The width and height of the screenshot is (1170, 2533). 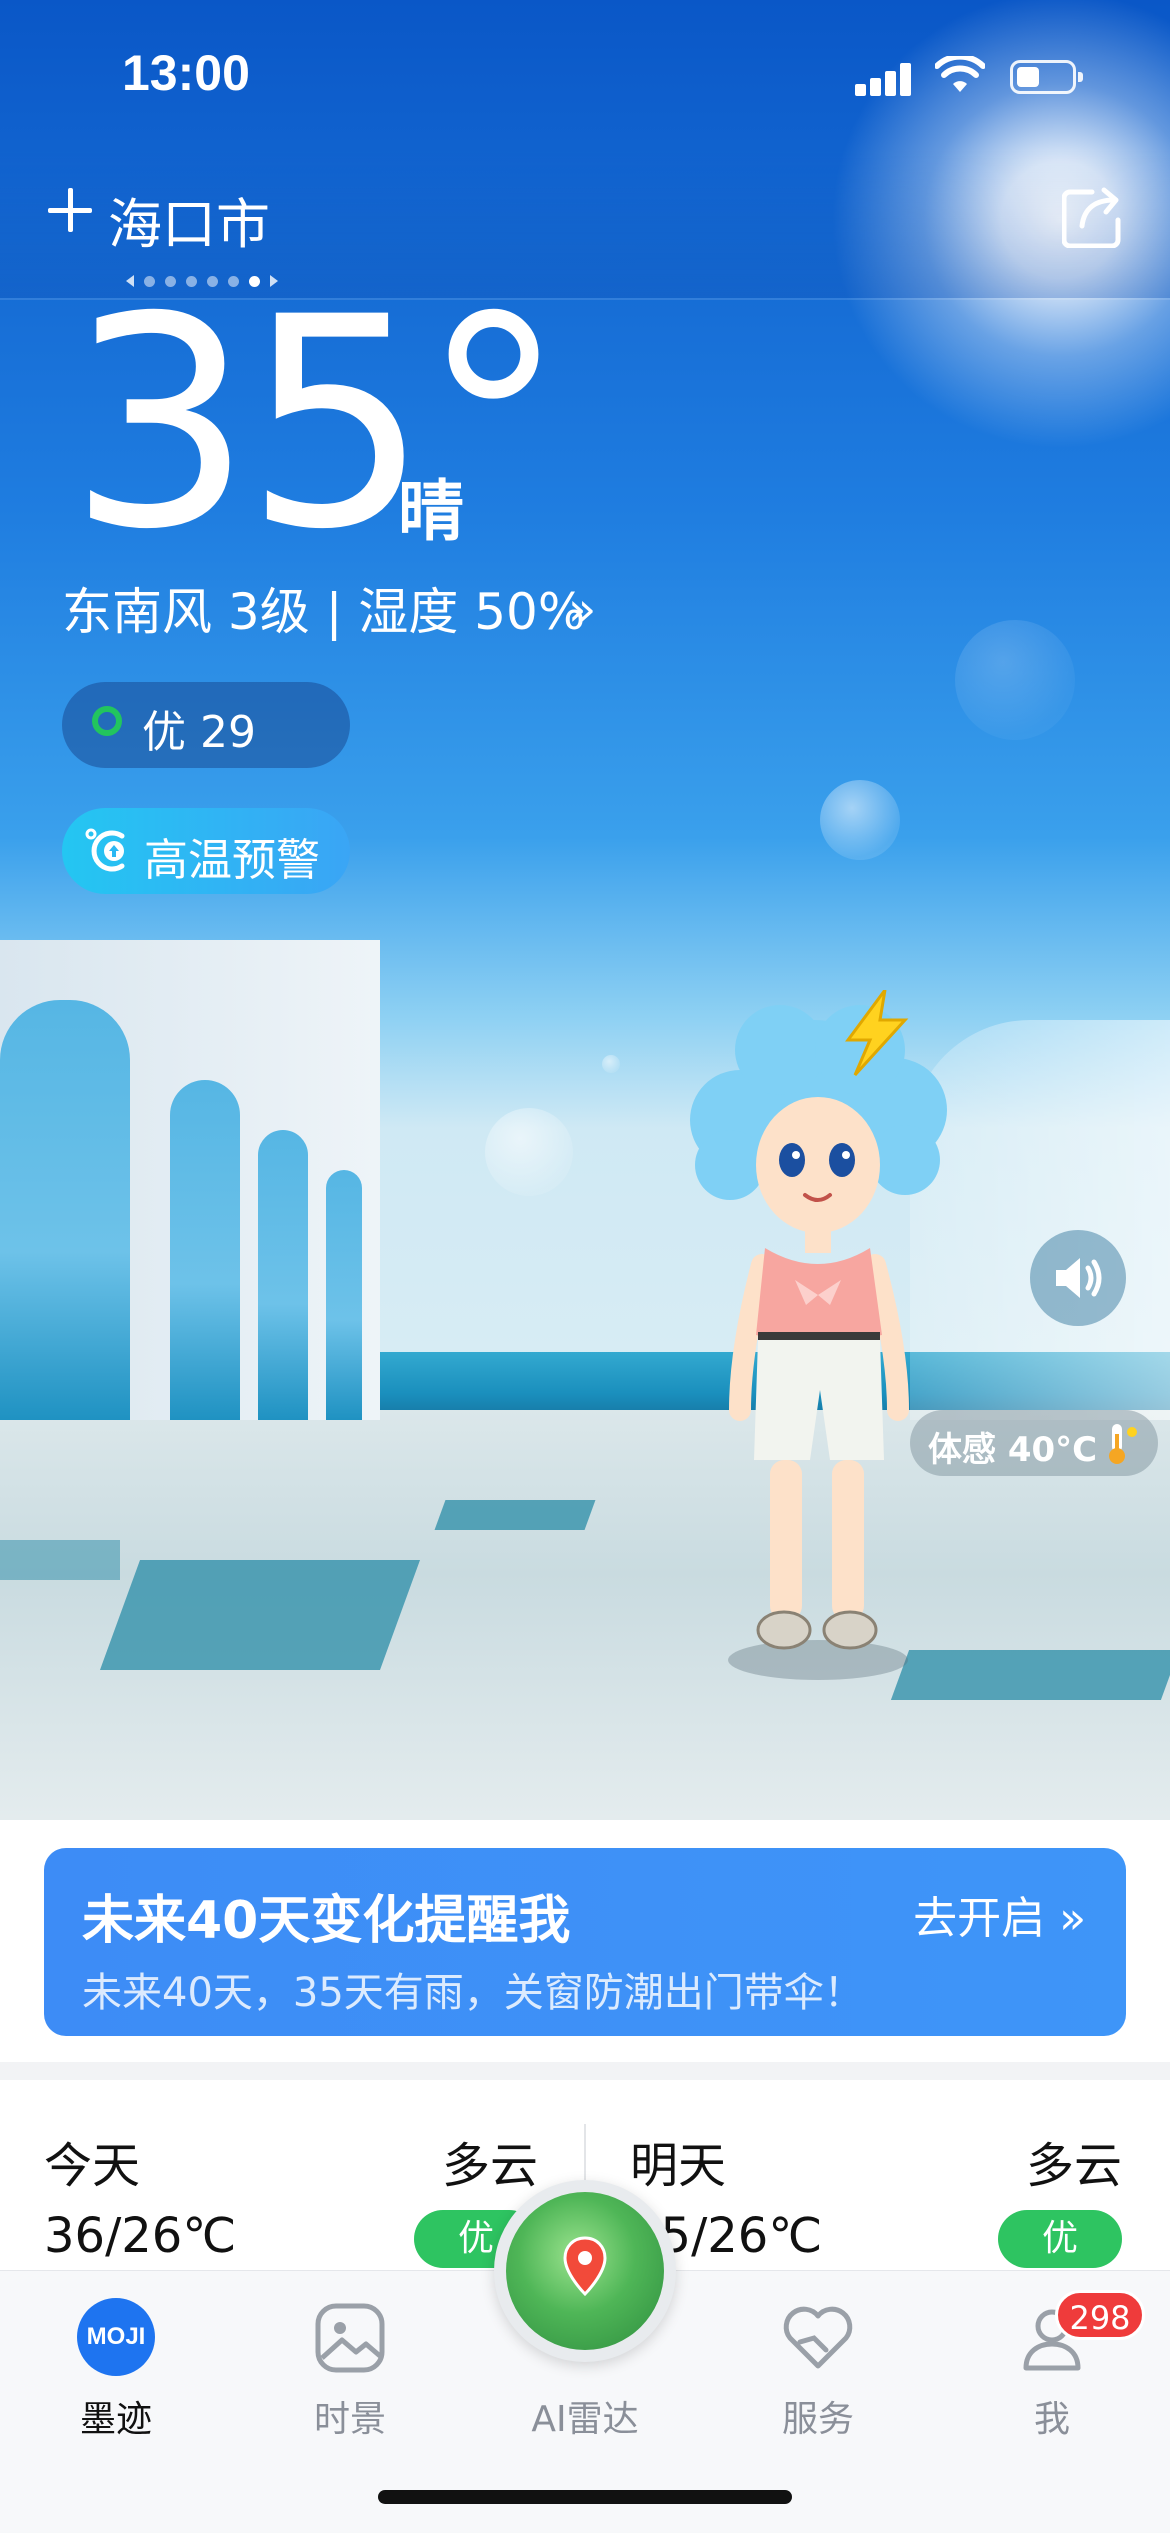 What do you see at coordinates (350, 2338) in the screenshot?
I see `photo-icon` at bounding box center [350, 2338].